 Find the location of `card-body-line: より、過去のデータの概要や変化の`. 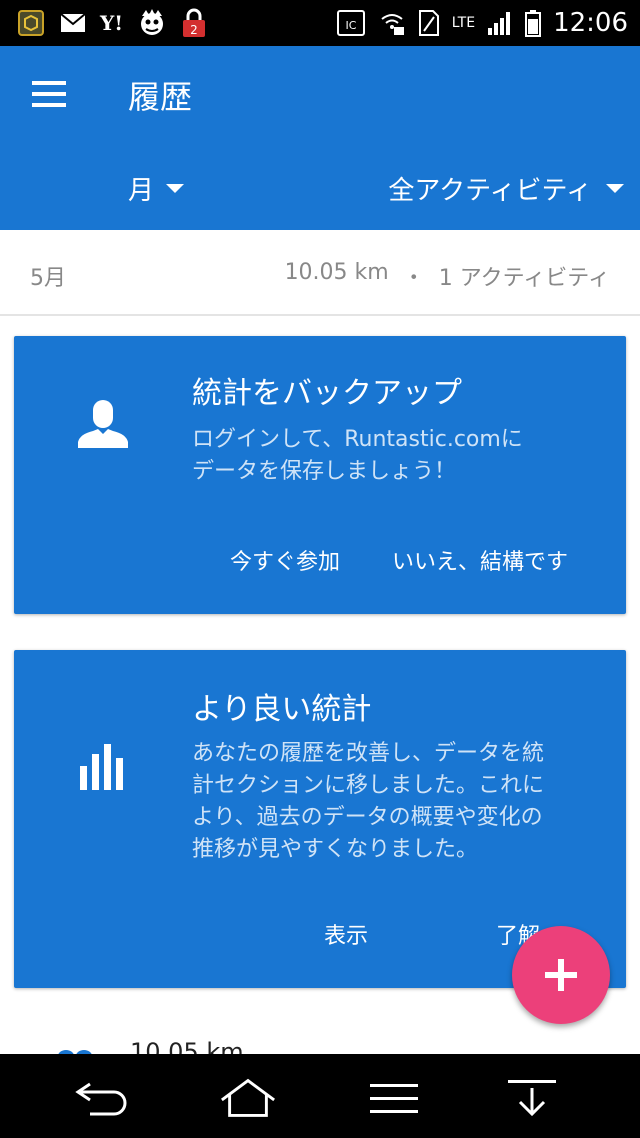

card-body-line: より、過去のデータの概要や変化の is located at coordinates (367, 817).